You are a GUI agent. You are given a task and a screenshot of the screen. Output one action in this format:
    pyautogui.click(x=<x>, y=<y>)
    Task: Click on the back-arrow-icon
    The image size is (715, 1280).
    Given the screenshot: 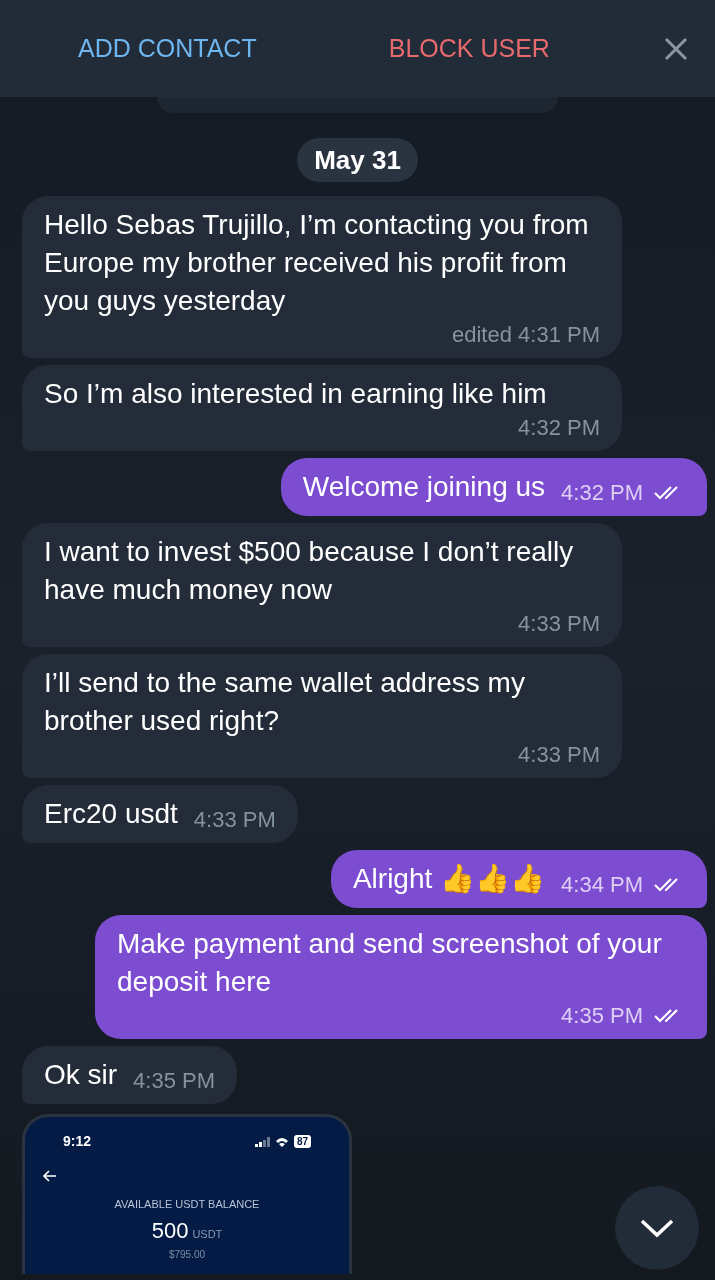 What is the action you would take?
    pyautogui.click(x=50, y=1176)
    